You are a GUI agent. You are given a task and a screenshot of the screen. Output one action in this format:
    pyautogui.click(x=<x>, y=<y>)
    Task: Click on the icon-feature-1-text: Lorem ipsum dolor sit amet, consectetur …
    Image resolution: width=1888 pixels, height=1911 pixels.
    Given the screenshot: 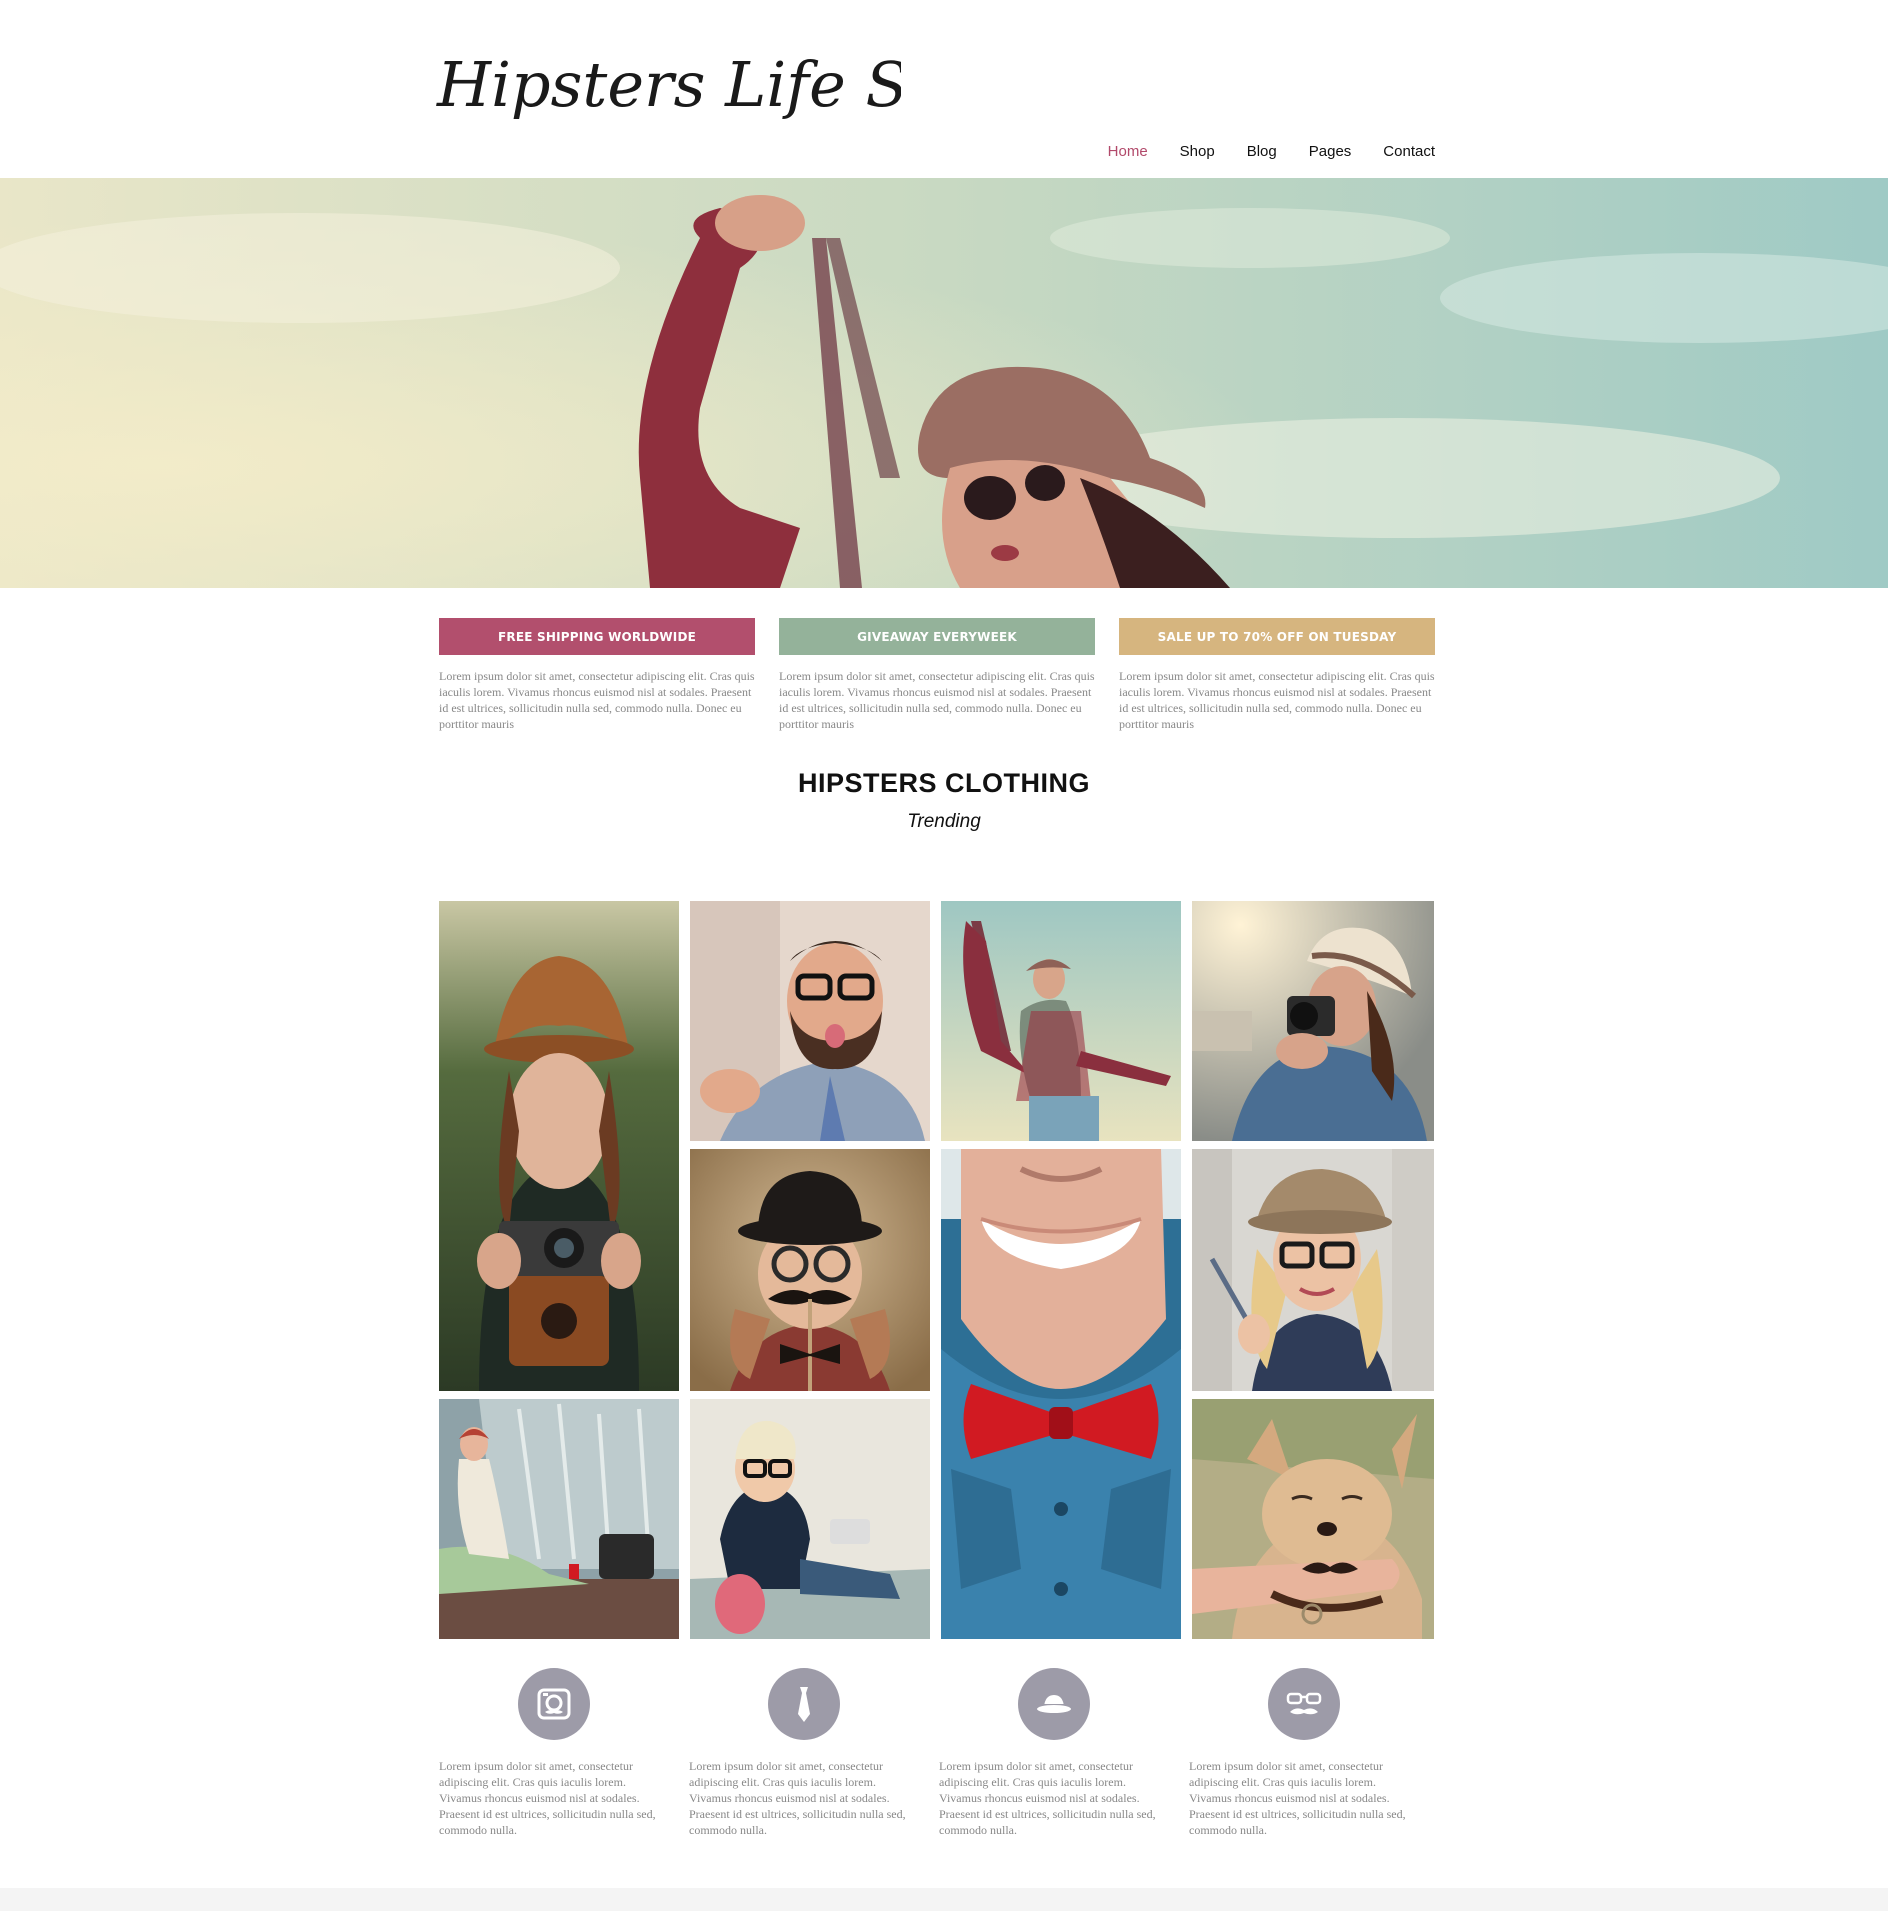 What is the action you would take?
    pyautogui.click(x=547, y=1798)
    